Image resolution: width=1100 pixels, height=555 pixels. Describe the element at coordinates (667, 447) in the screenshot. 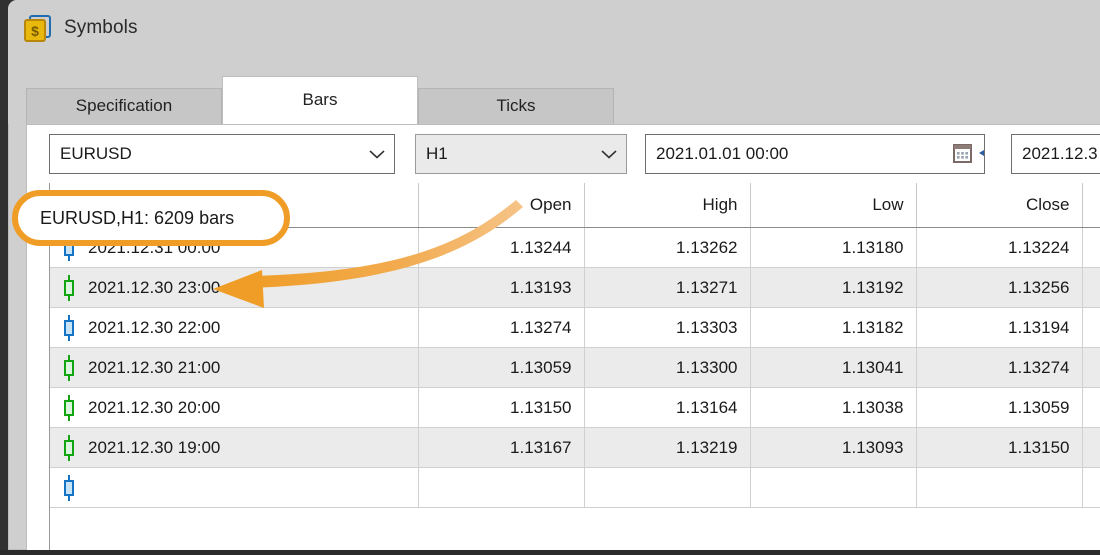

I see `cell-high: 1.13219` at that location.